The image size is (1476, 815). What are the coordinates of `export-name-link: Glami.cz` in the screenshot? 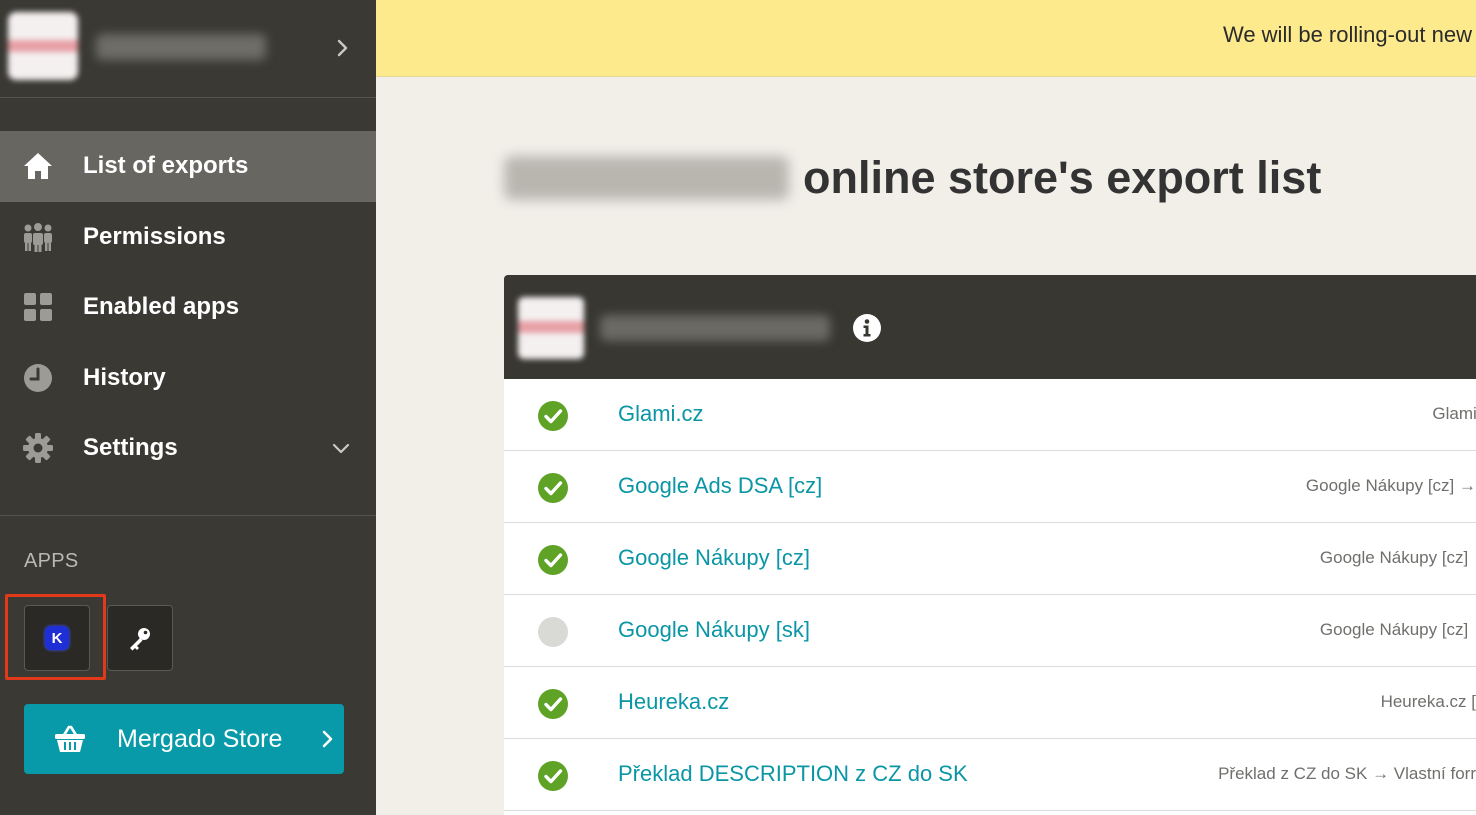 It's located at (661, 414).